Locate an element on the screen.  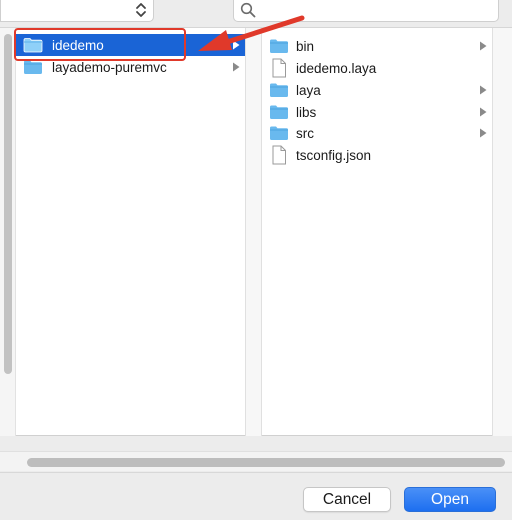
list-item-label: src is located at coordinates (305, 133).